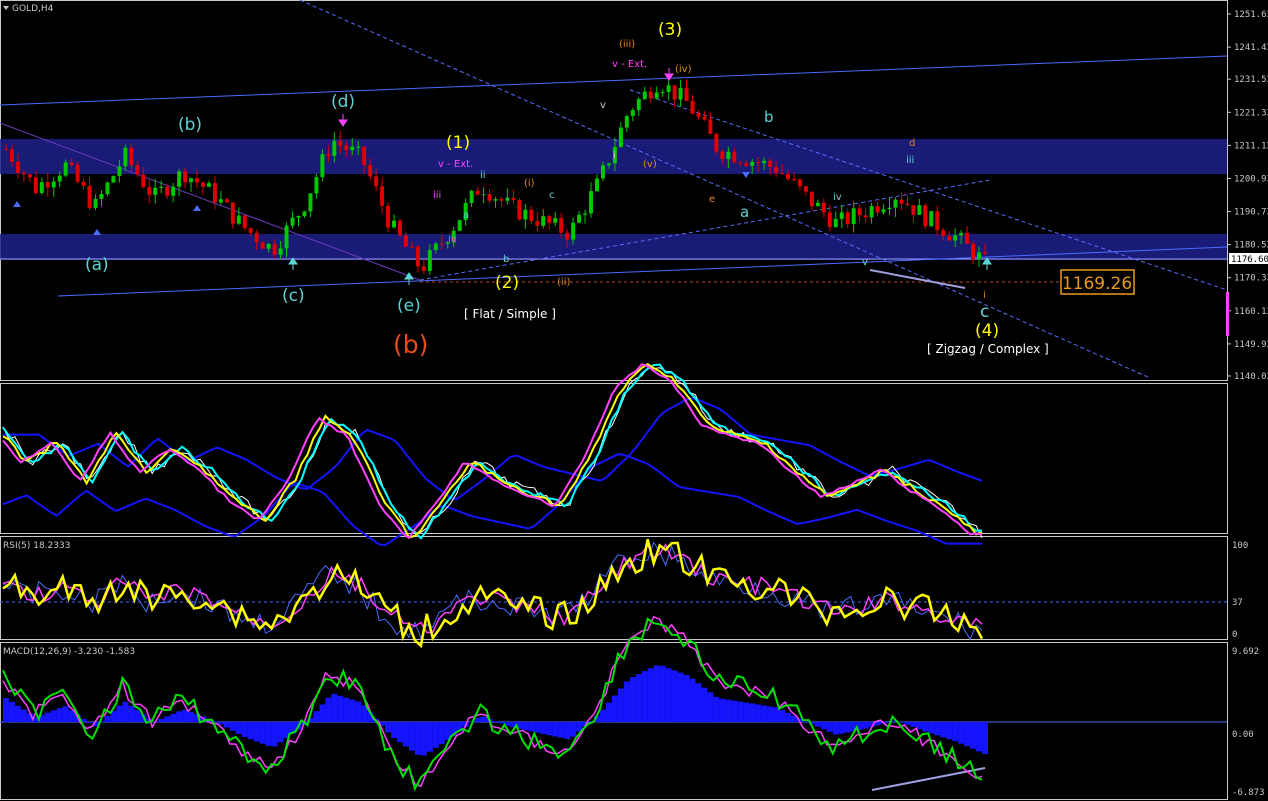 This screenshot has height=801, width=1268. What do you see at coordinates (410, 344) in the screenshot?
I see `wave-b-big: (b)` at bounding box center [410, 344].